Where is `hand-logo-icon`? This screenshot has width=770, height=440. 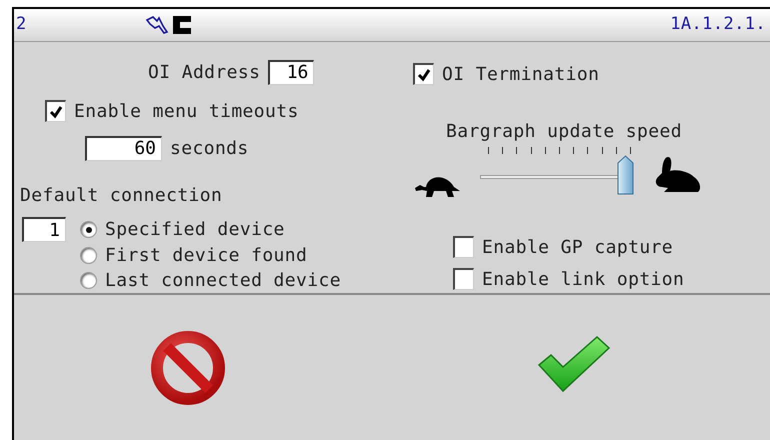 hand-logo-icon is located at coordinates (168, 25).